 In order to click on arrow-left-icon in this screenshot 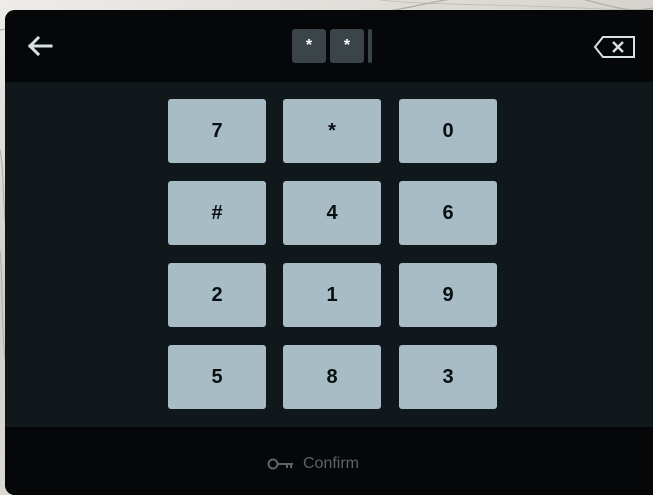, I will do `click(40, 46)`.